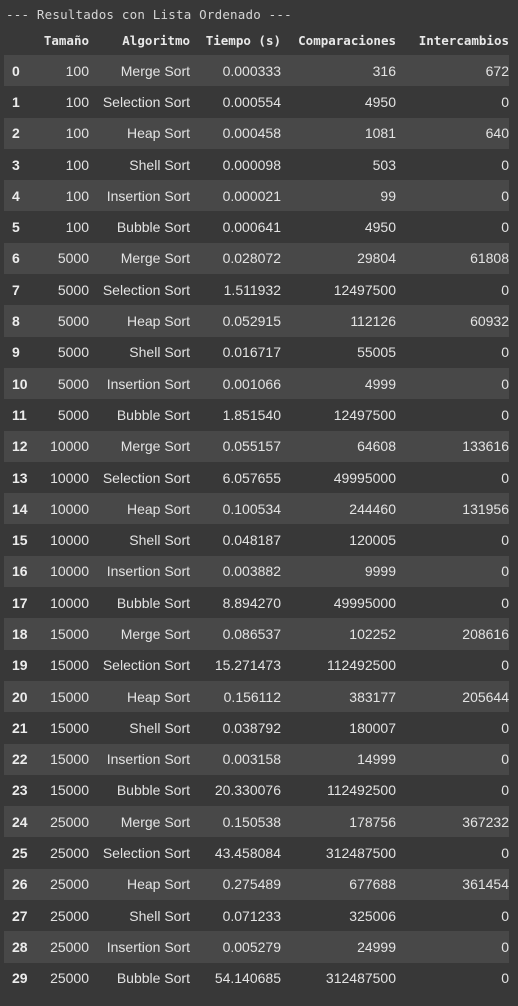 Image resolution: width=518 pixels, height=1006 pixels. Describe the element at coordinates (384, 70) in the screenshot. I see `comparisons-cell: 316` at that location.